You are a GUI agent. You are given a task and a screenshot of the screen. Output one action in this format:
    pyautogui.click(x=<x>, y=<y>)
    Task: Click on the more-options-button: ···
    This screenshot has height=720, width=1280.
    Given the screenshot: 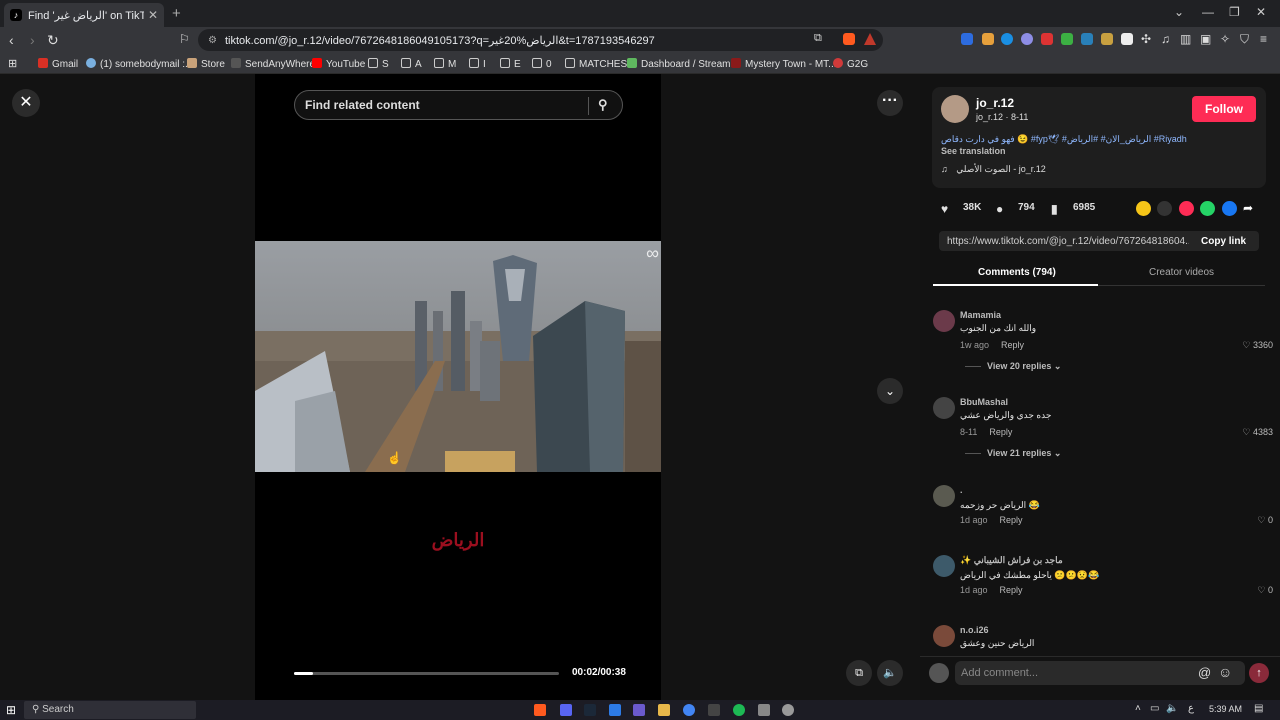 What is the action you would take?
    pyautogui.click(x=890, y=103)
    